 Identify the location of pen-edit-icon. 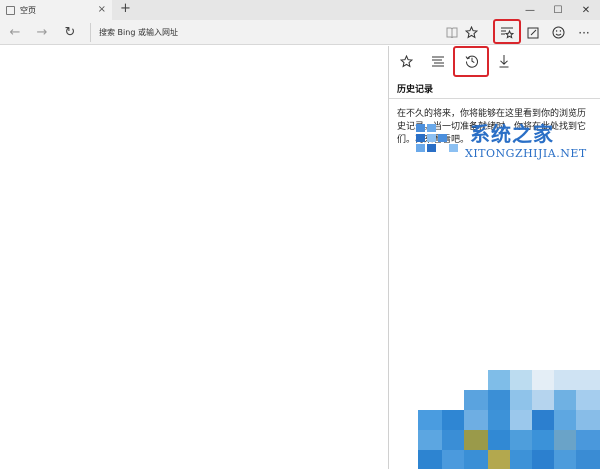
(533, 32).